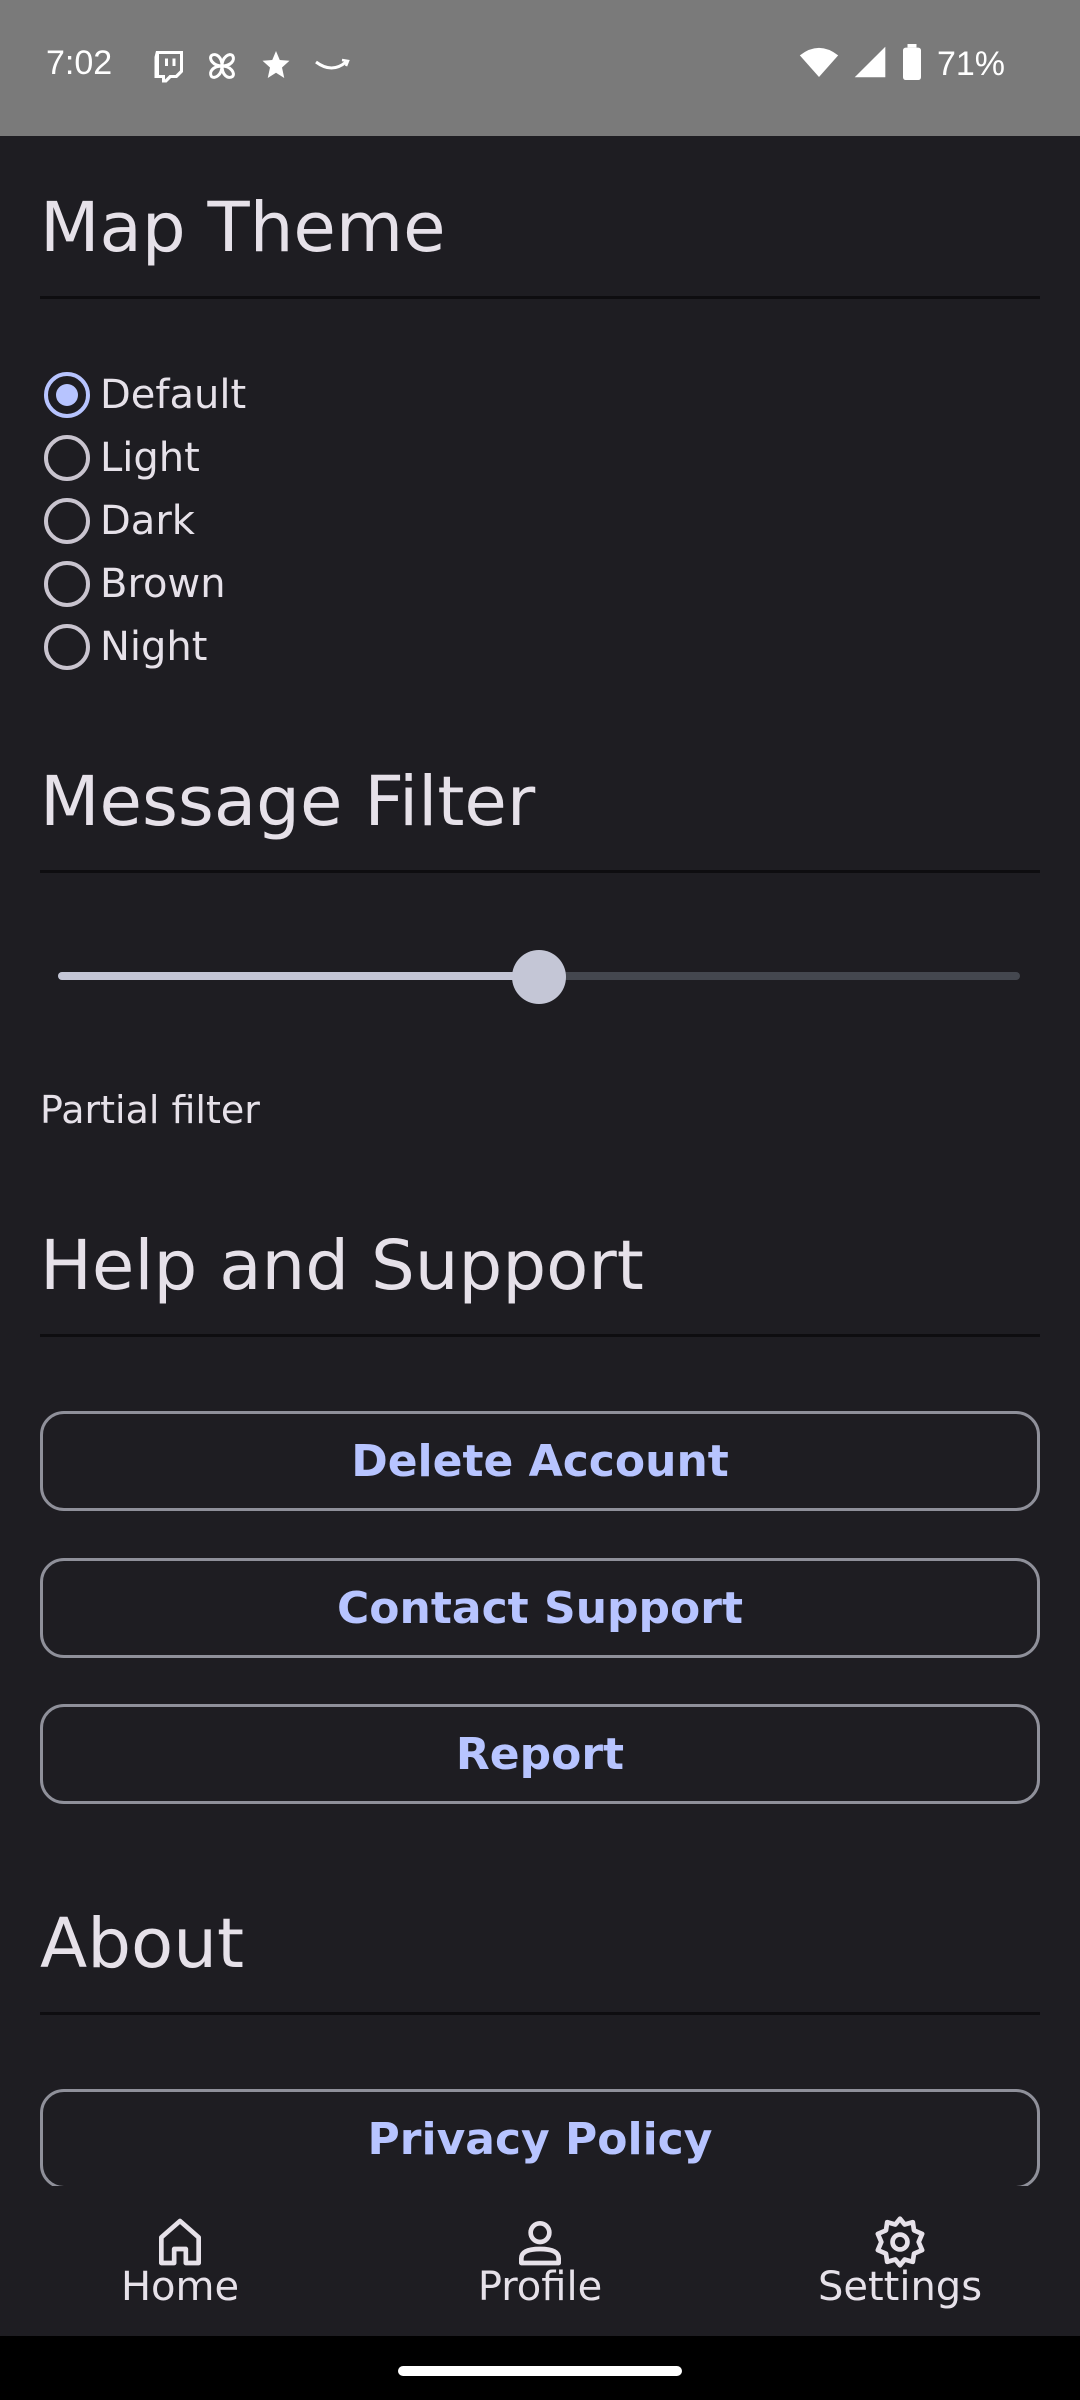  I want to click on slider-thumb, so click(539, 977).